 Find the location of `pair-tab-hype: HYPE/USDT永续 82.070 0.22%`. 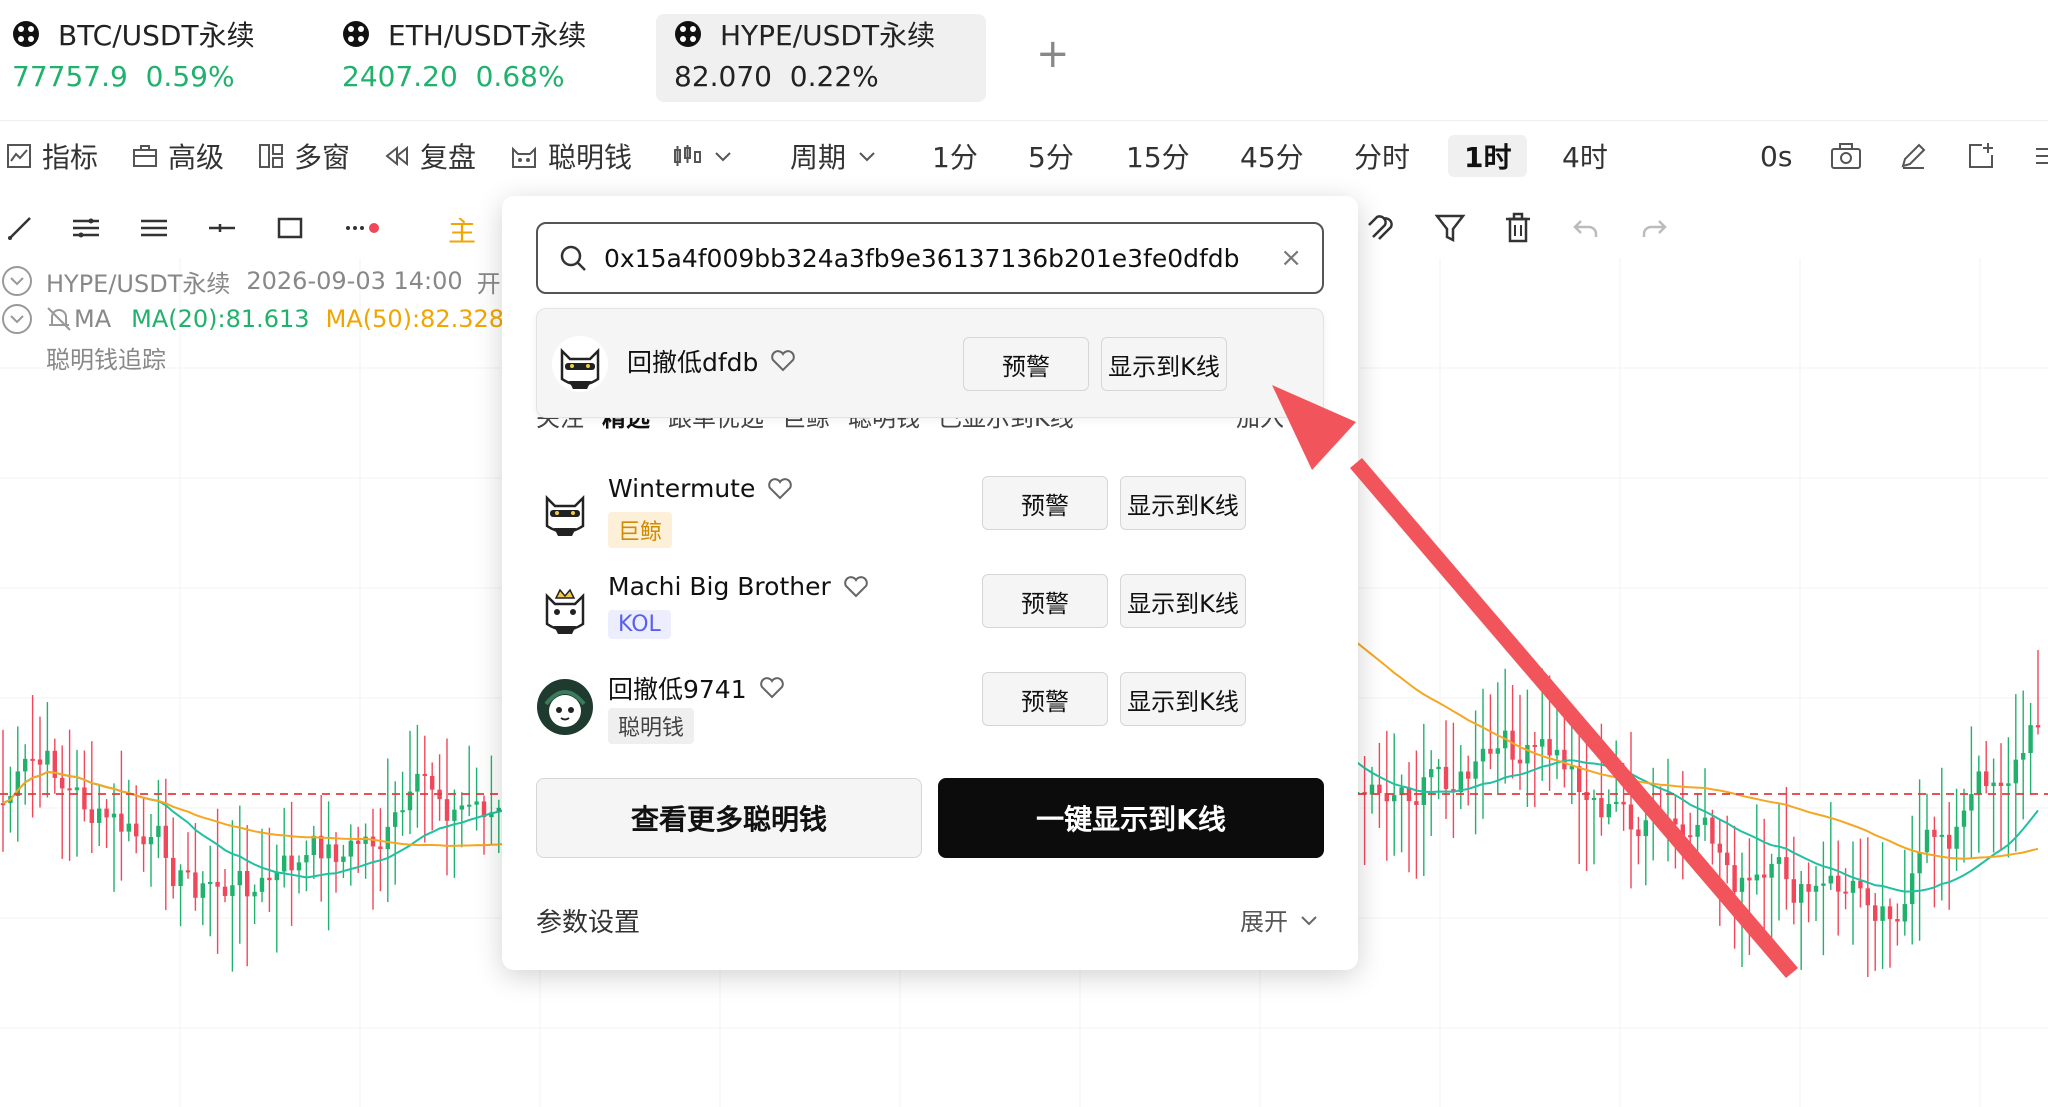

pair-tab-hype: HYPE/USDT永续 82.070 0.22% is located at coordinates (821, 58).